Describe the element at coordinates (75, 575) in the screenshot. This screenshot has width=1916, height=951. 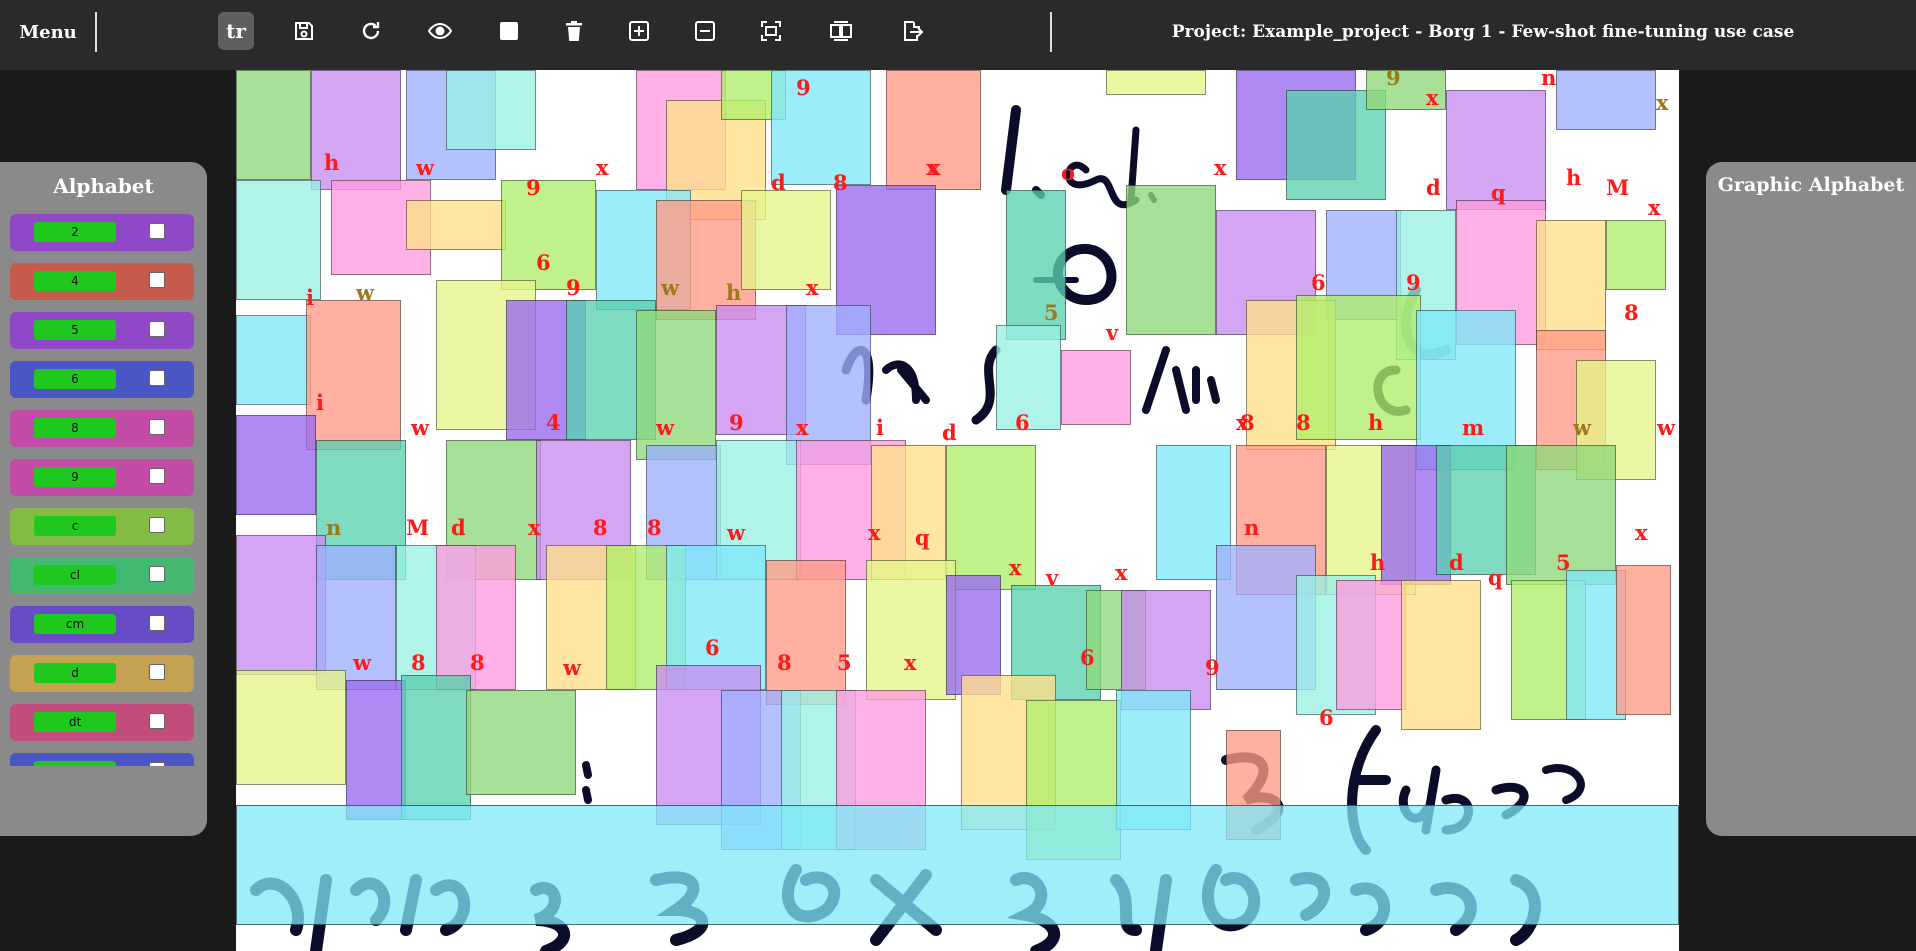
I see `alphabet-item-label: cl` at that location.